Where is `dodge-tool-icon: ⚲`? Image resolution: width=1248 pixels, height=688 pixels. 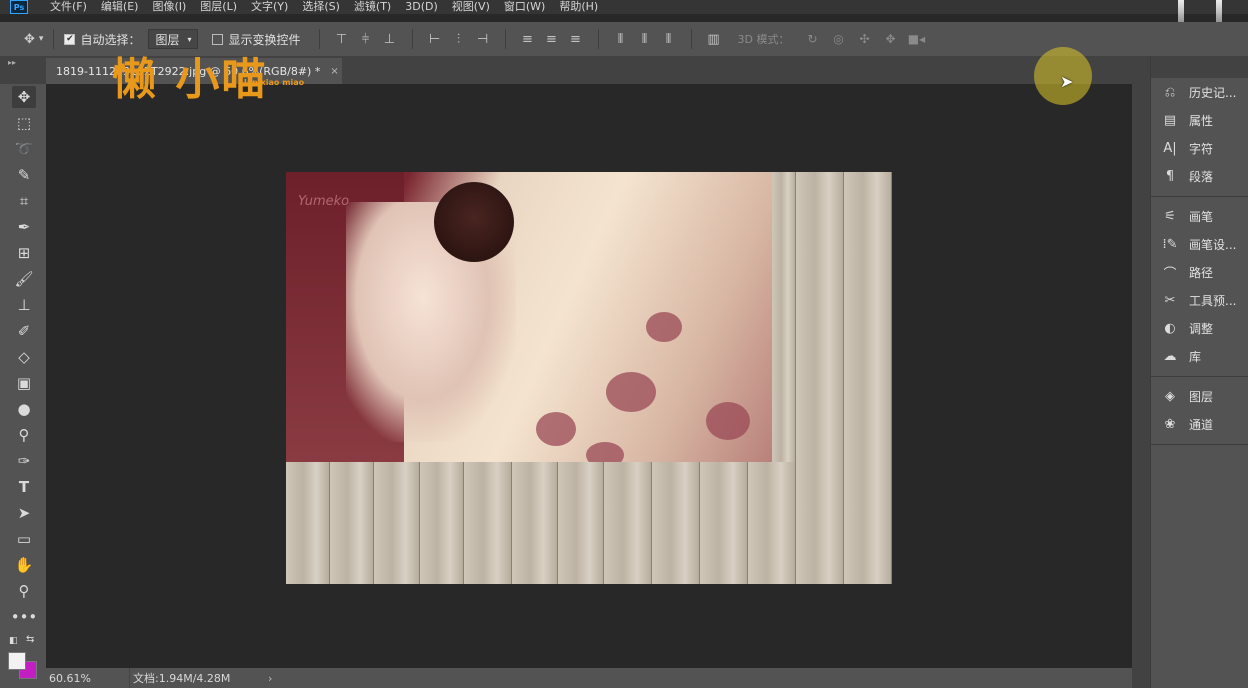 dodge-tool-icon: ⚲ is located at coordinates (24, 435).